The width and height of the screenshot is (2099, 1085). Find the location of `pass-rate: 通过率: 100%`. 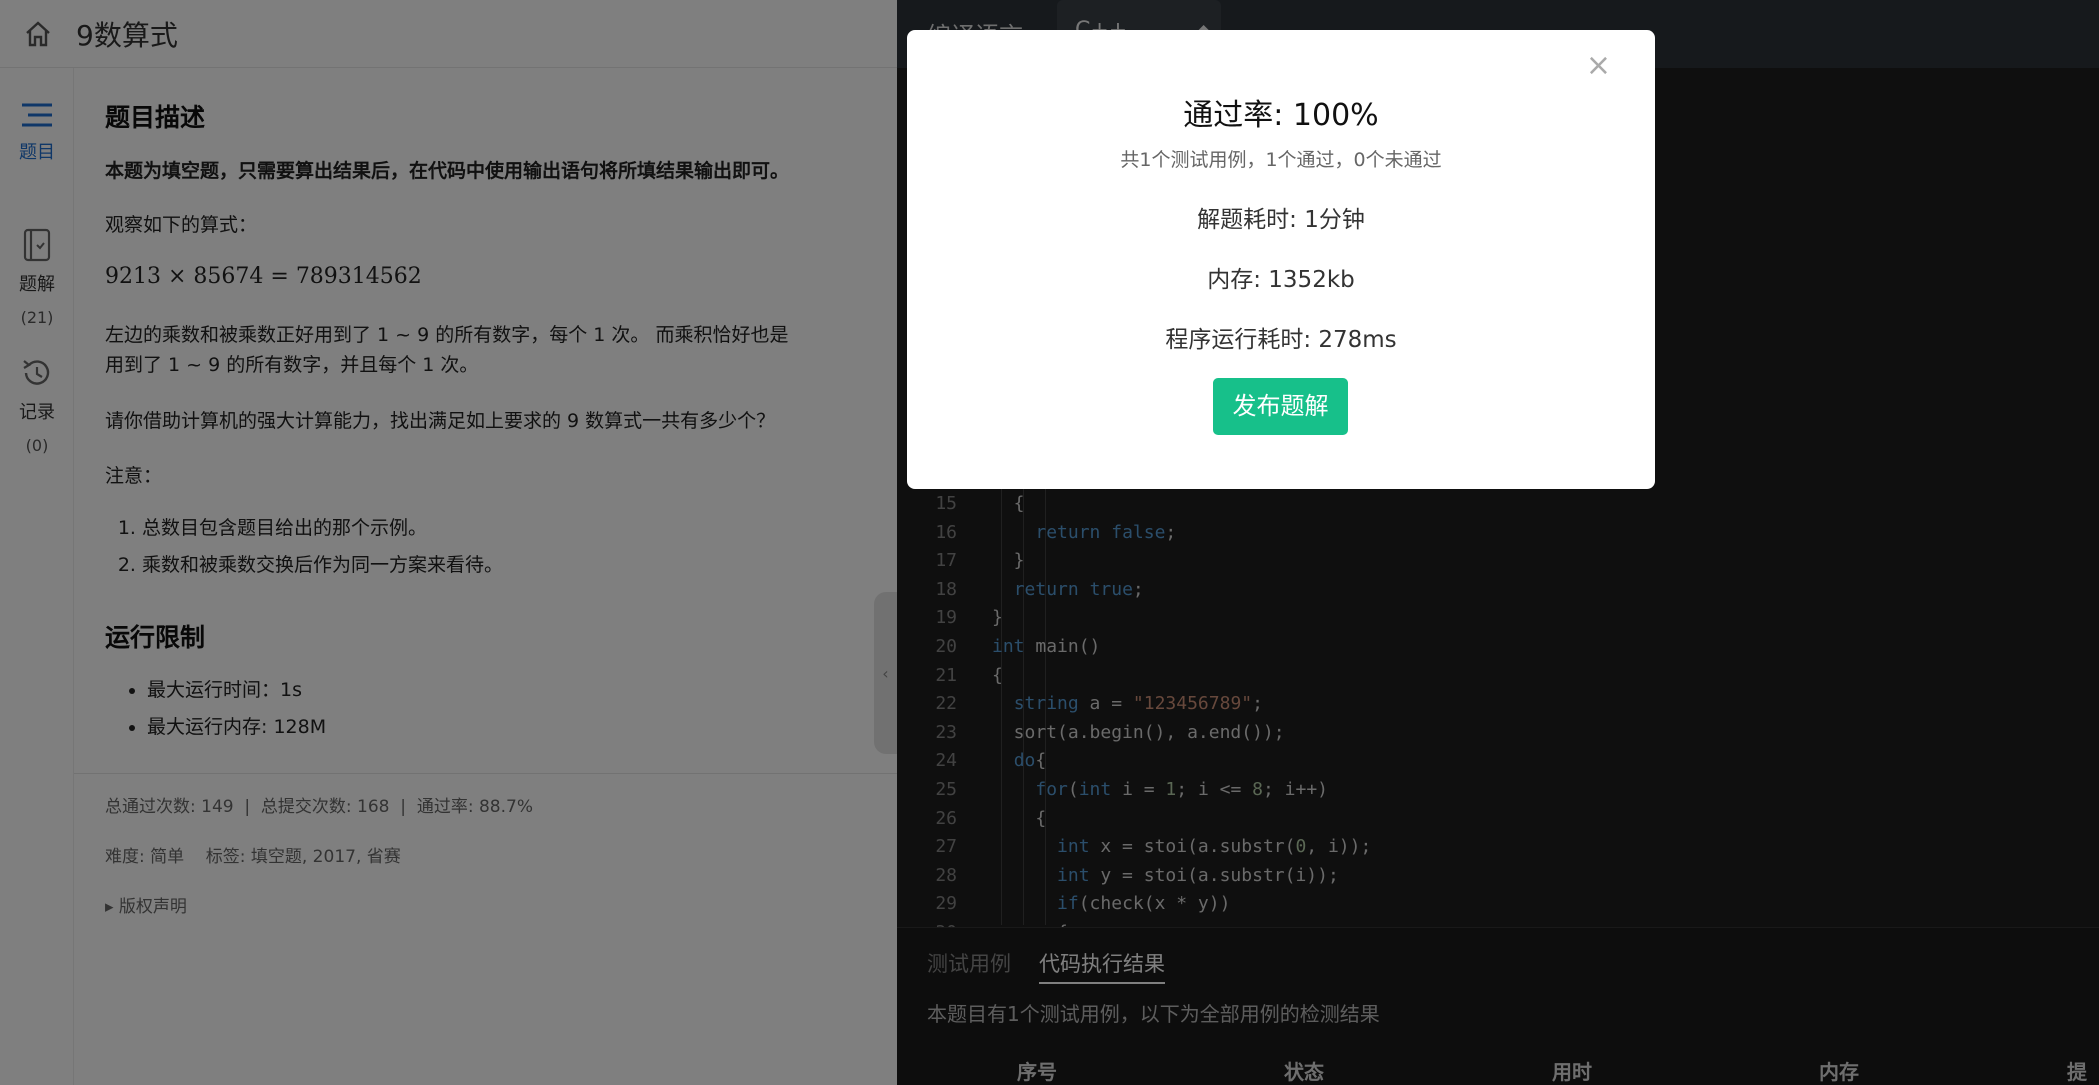

pass-rate: 通过率: 100% is located at coordinates (1281, 115).